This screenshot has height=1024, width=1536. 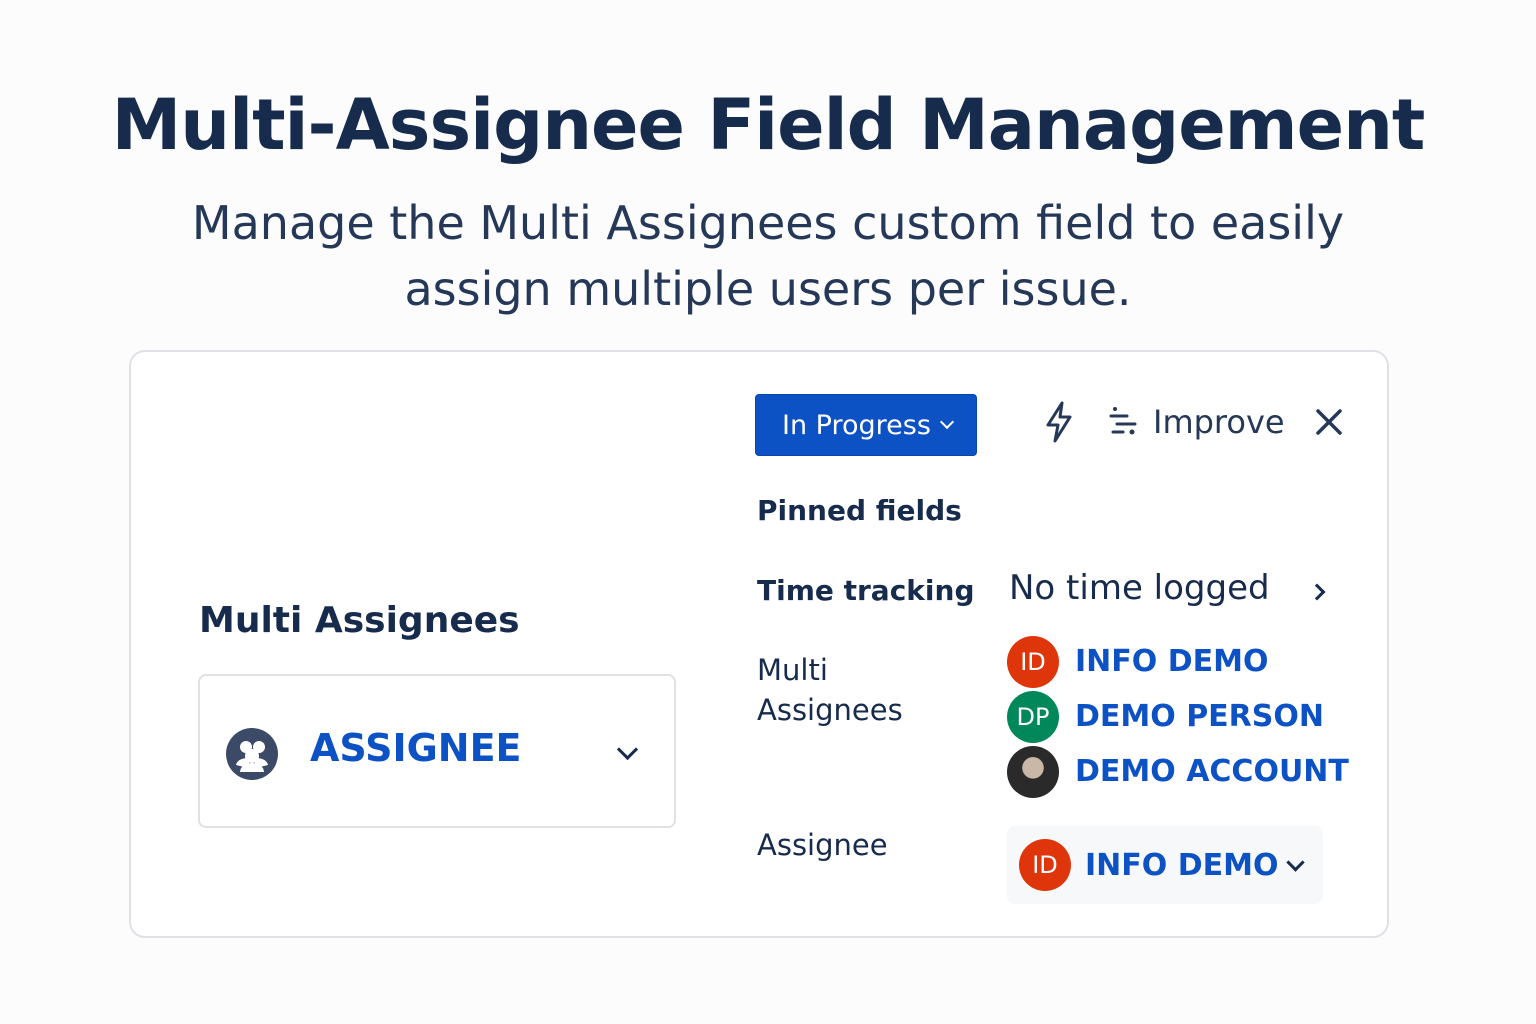 I want to click on status-button: In Progress, so click(x=866, y=425).